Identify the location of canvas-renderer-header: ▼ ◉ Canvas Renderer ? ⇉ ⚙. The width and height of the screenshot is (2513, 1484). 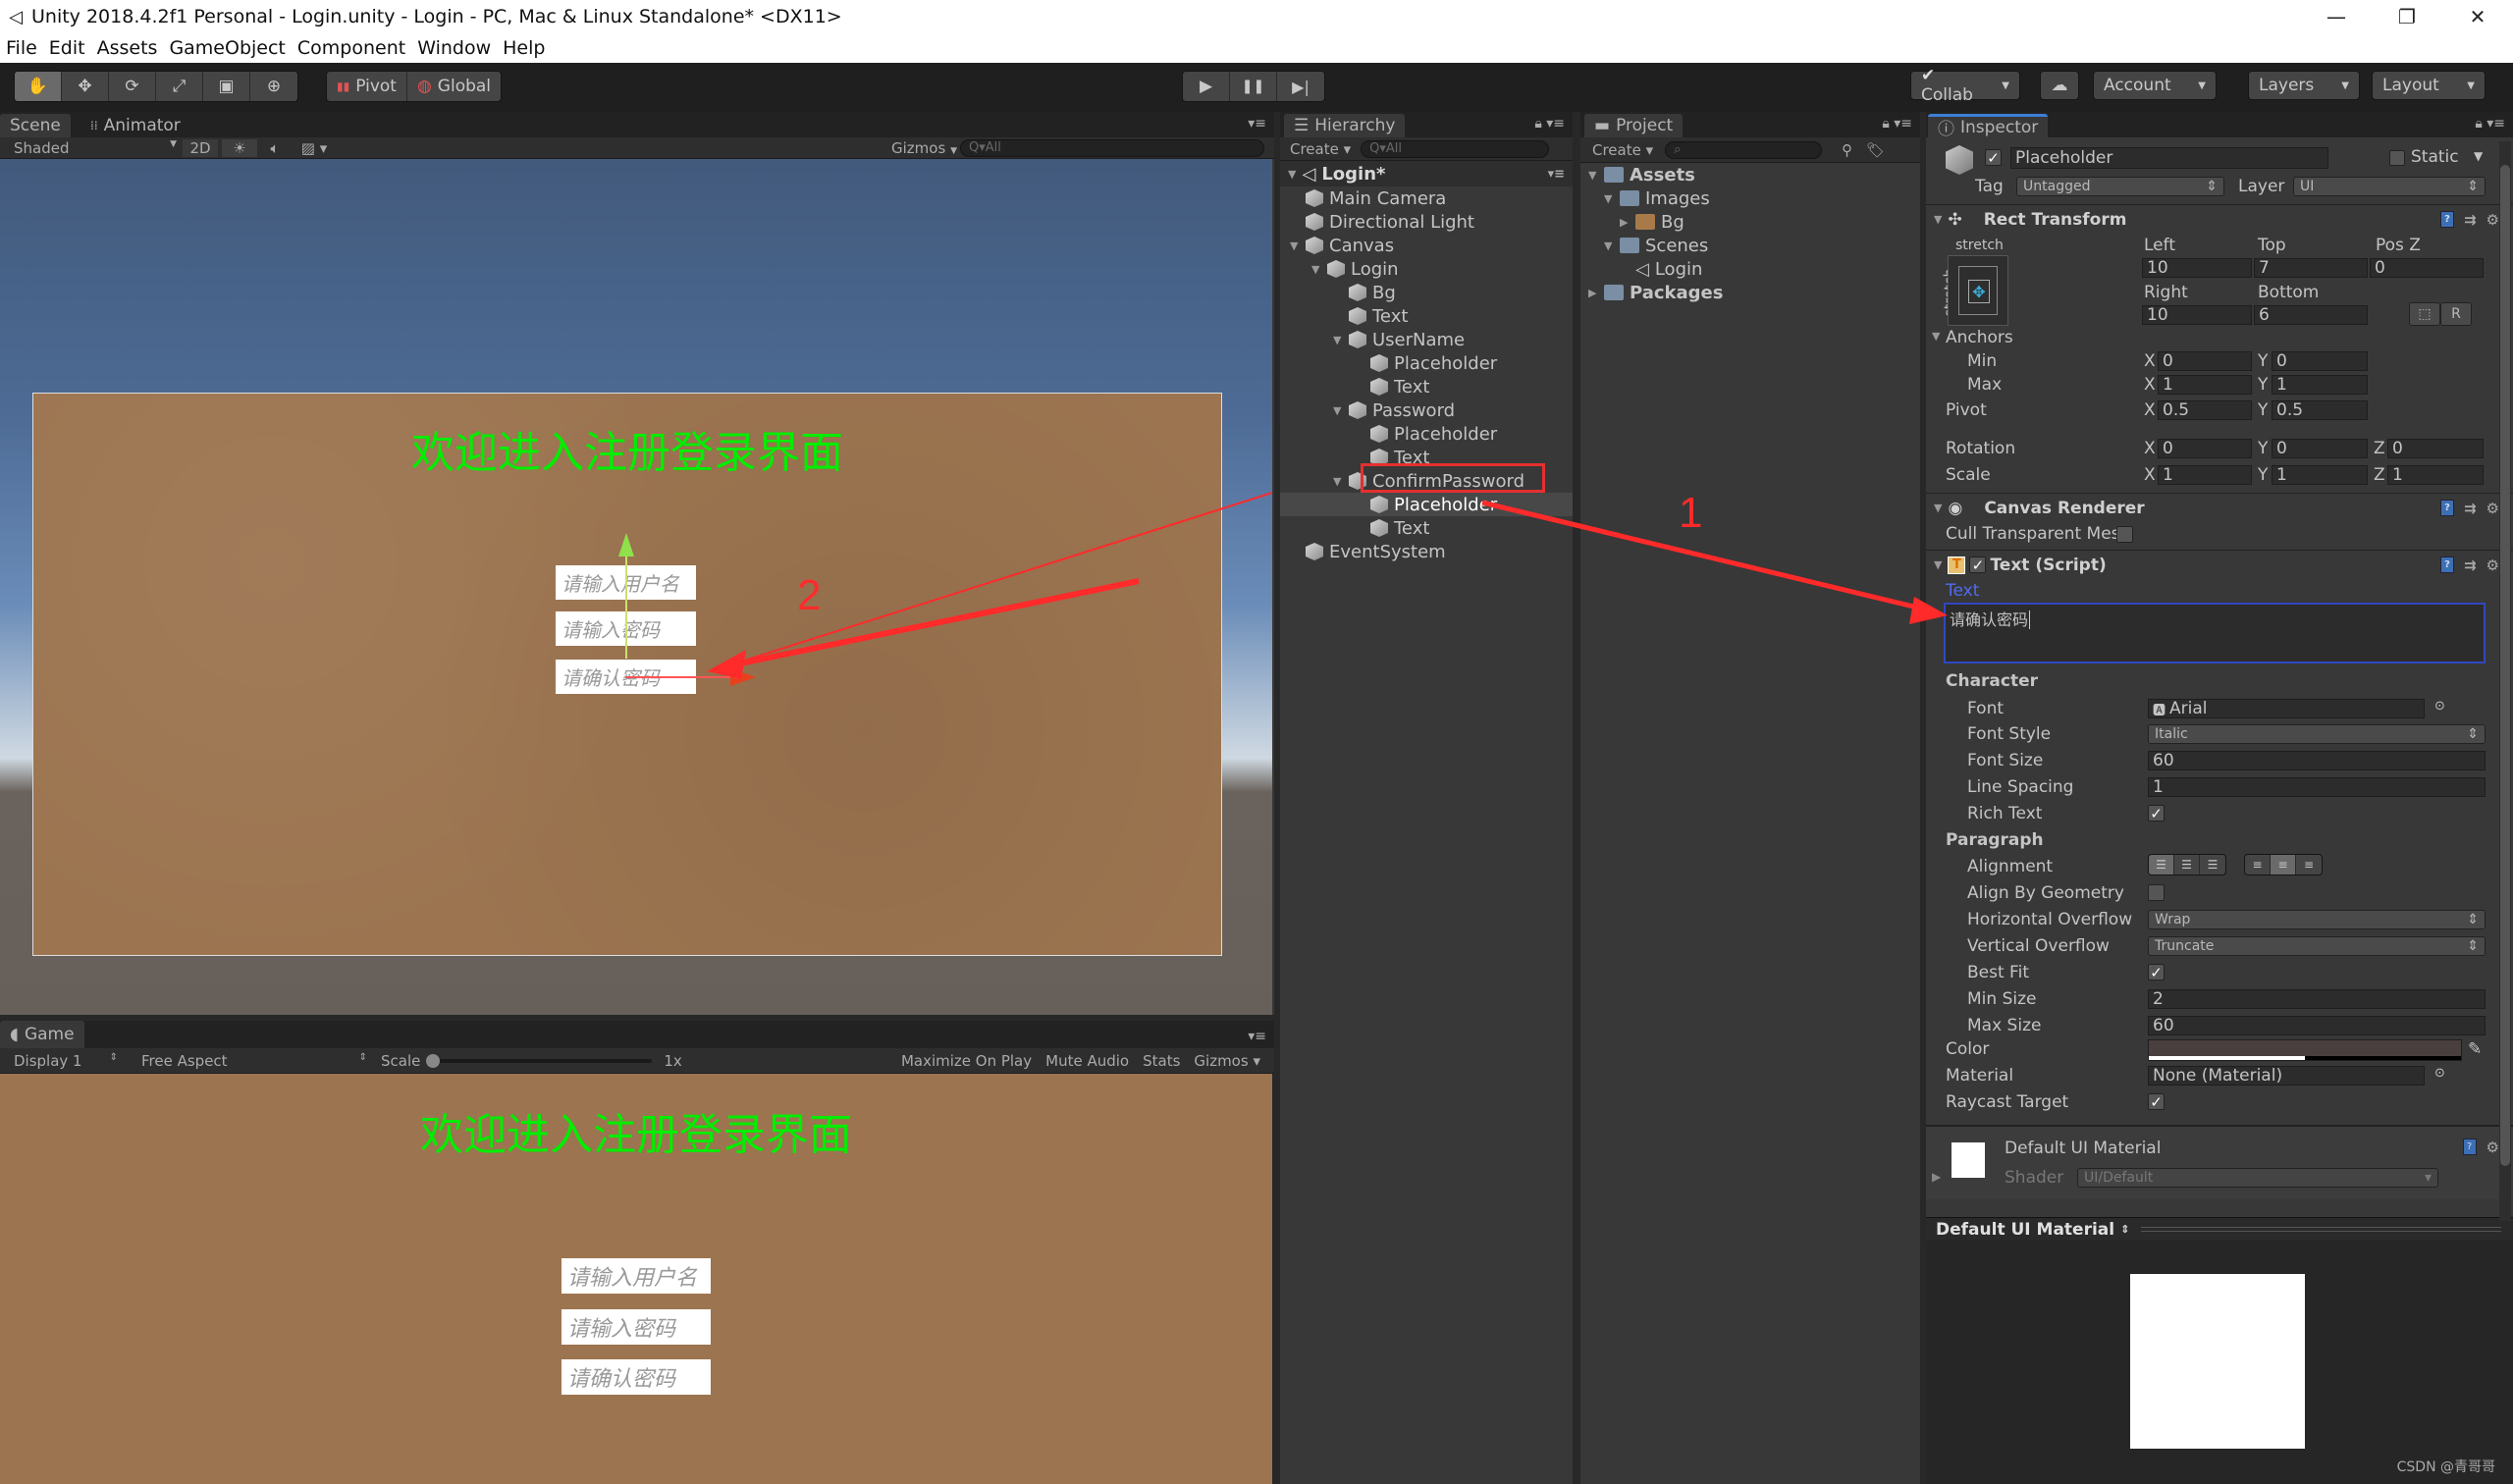
(2219, 508).